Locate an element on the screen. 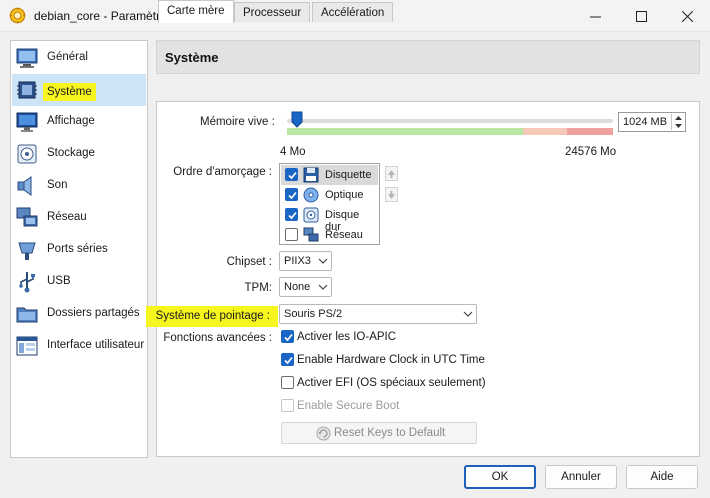 The height and width of the screenshot is (498, 710). serial-port-icon is located at coordinates (27, 251).